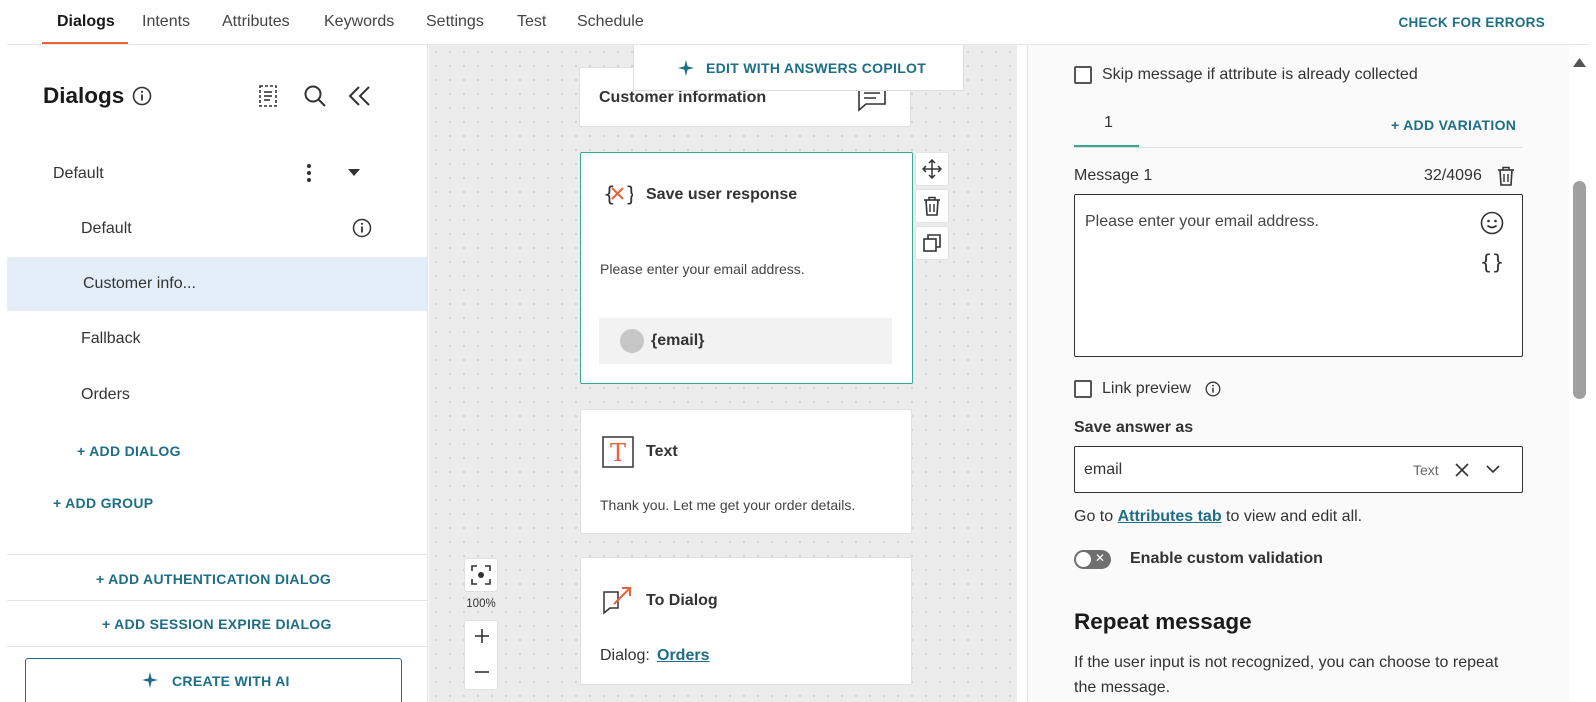 This screenshot has width=1596, height=702. I want to click on variable-icon: {}, so click(618, 194).